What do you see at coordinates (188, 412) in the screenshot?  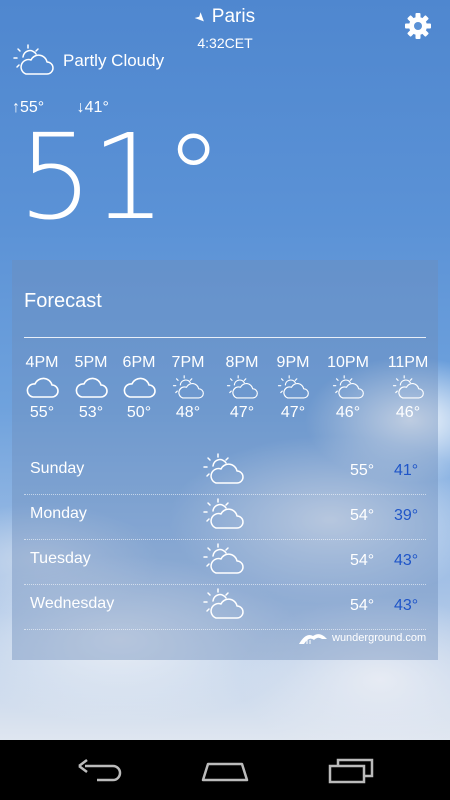 I see `hour-temp: 48°` at bounding box center [188, 412].